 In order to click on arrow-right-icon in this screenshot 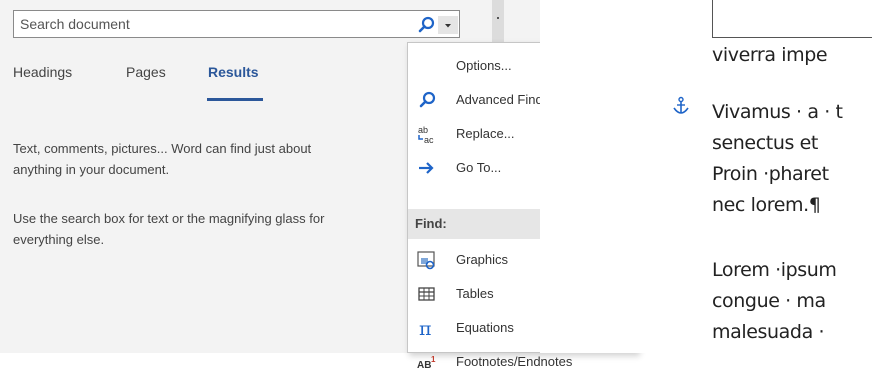, I will do `click(426, 168)`.